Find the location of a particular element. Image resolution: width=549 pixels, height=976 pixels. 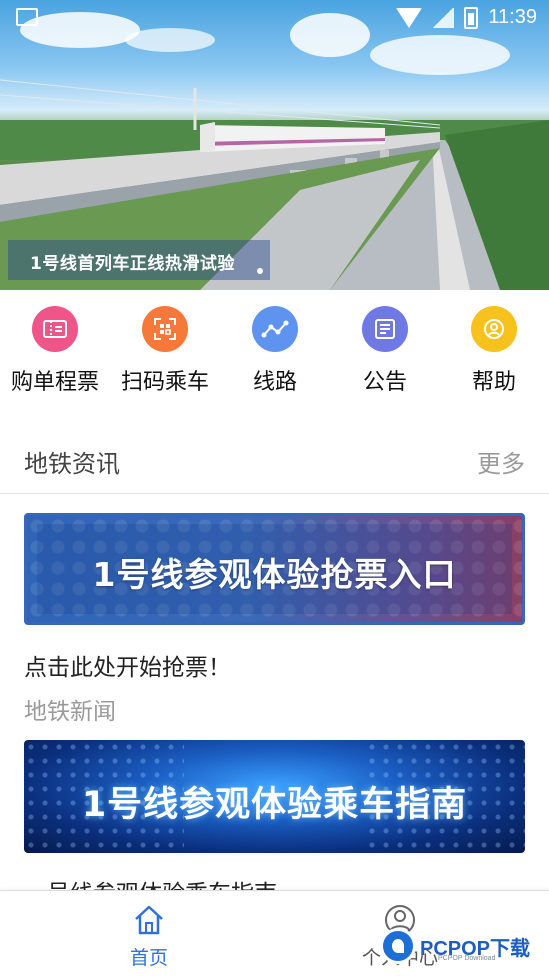

quick-actions-row: 购单程票 扫码乘车 线路 公告 帮助 is located at coordinates (274, 351).